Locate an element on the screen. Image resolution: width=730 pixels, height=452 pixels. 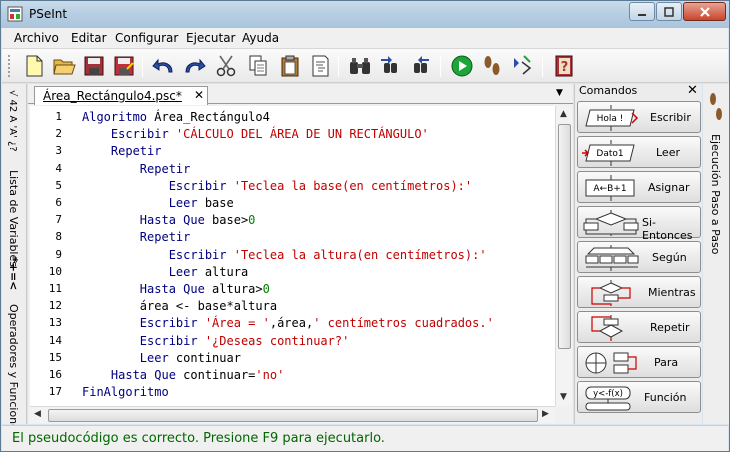
horizontal-scroll-thumb is located at coordinates (293, 415).